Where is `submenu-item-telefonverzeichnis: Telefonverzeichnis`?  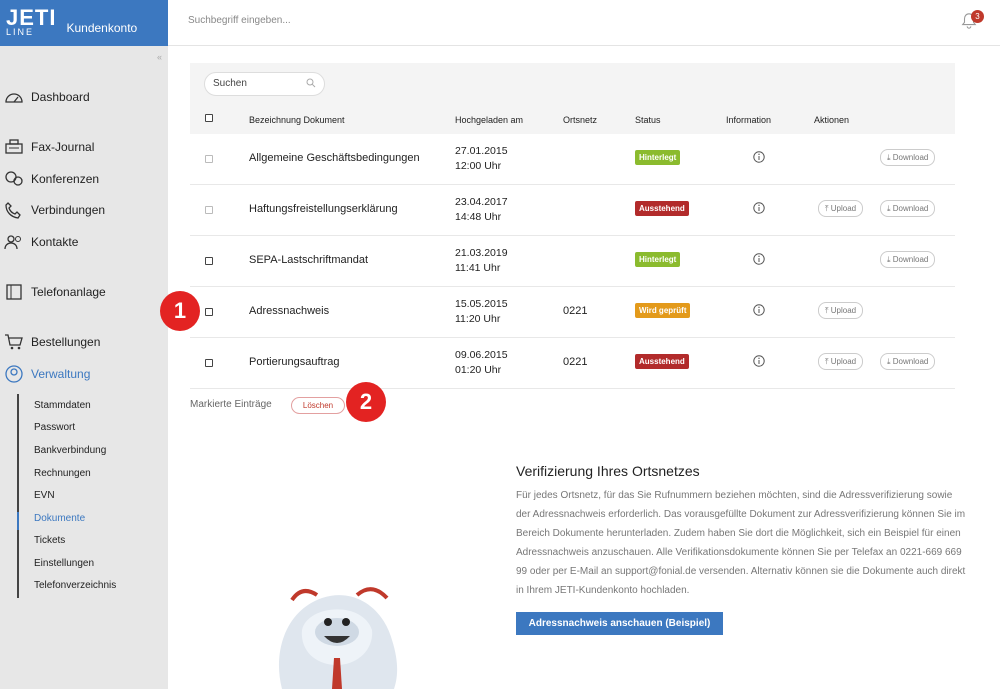
submenu-item-telefonverzeichnis: Telefonverzeichnis is located at coordinates (75, 585).